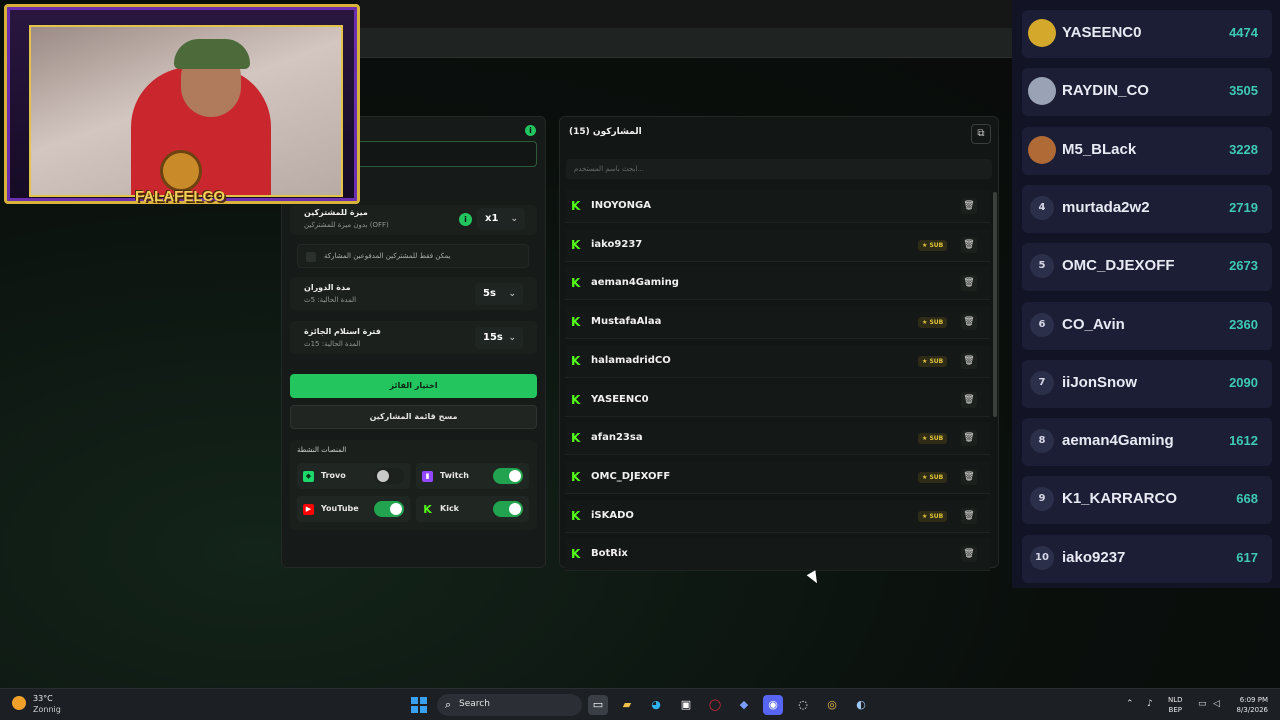  What do you see at coordinates (715, 705) in the screenshot?
I see `opera-icon: ◯` at bounding box center [715, 705].